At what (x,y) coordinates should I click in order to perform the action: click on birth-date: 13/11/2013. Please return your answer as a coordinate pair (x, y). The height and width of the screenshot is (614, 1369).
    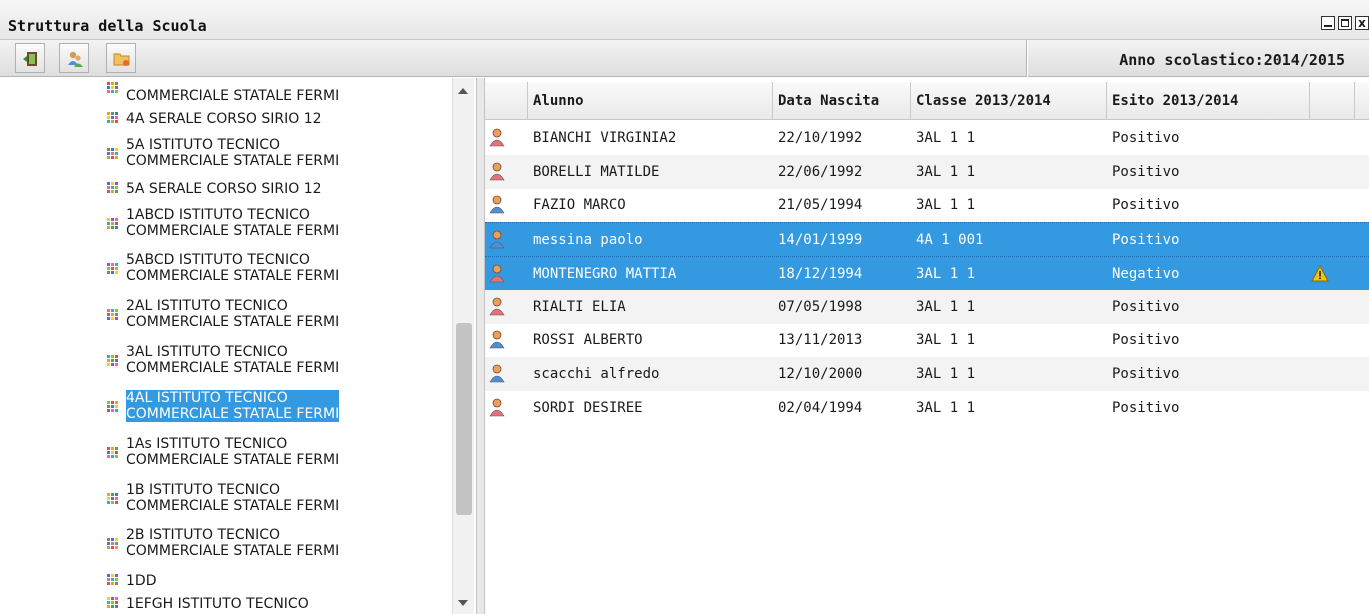
    Looking at the image, I should click on (820, 340).